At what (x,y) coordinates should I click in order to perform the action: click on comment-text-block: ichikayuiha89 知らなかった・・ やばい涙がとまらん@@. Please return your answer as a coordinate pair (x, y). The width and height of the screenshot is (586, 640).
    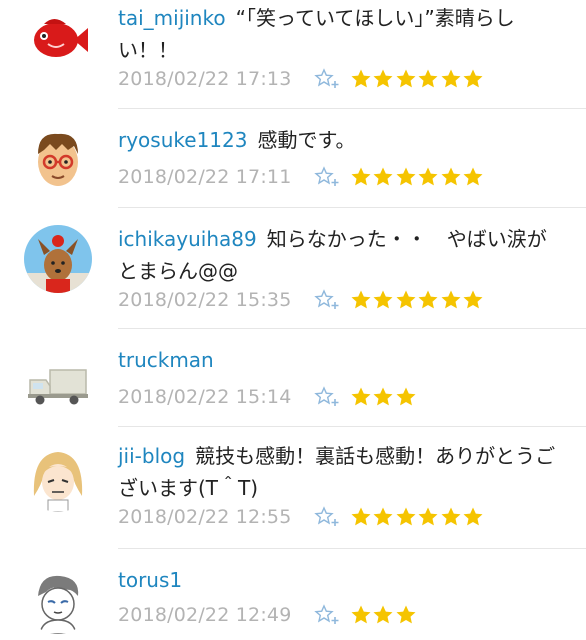
    Looking at the image, I should click on (341, 255).